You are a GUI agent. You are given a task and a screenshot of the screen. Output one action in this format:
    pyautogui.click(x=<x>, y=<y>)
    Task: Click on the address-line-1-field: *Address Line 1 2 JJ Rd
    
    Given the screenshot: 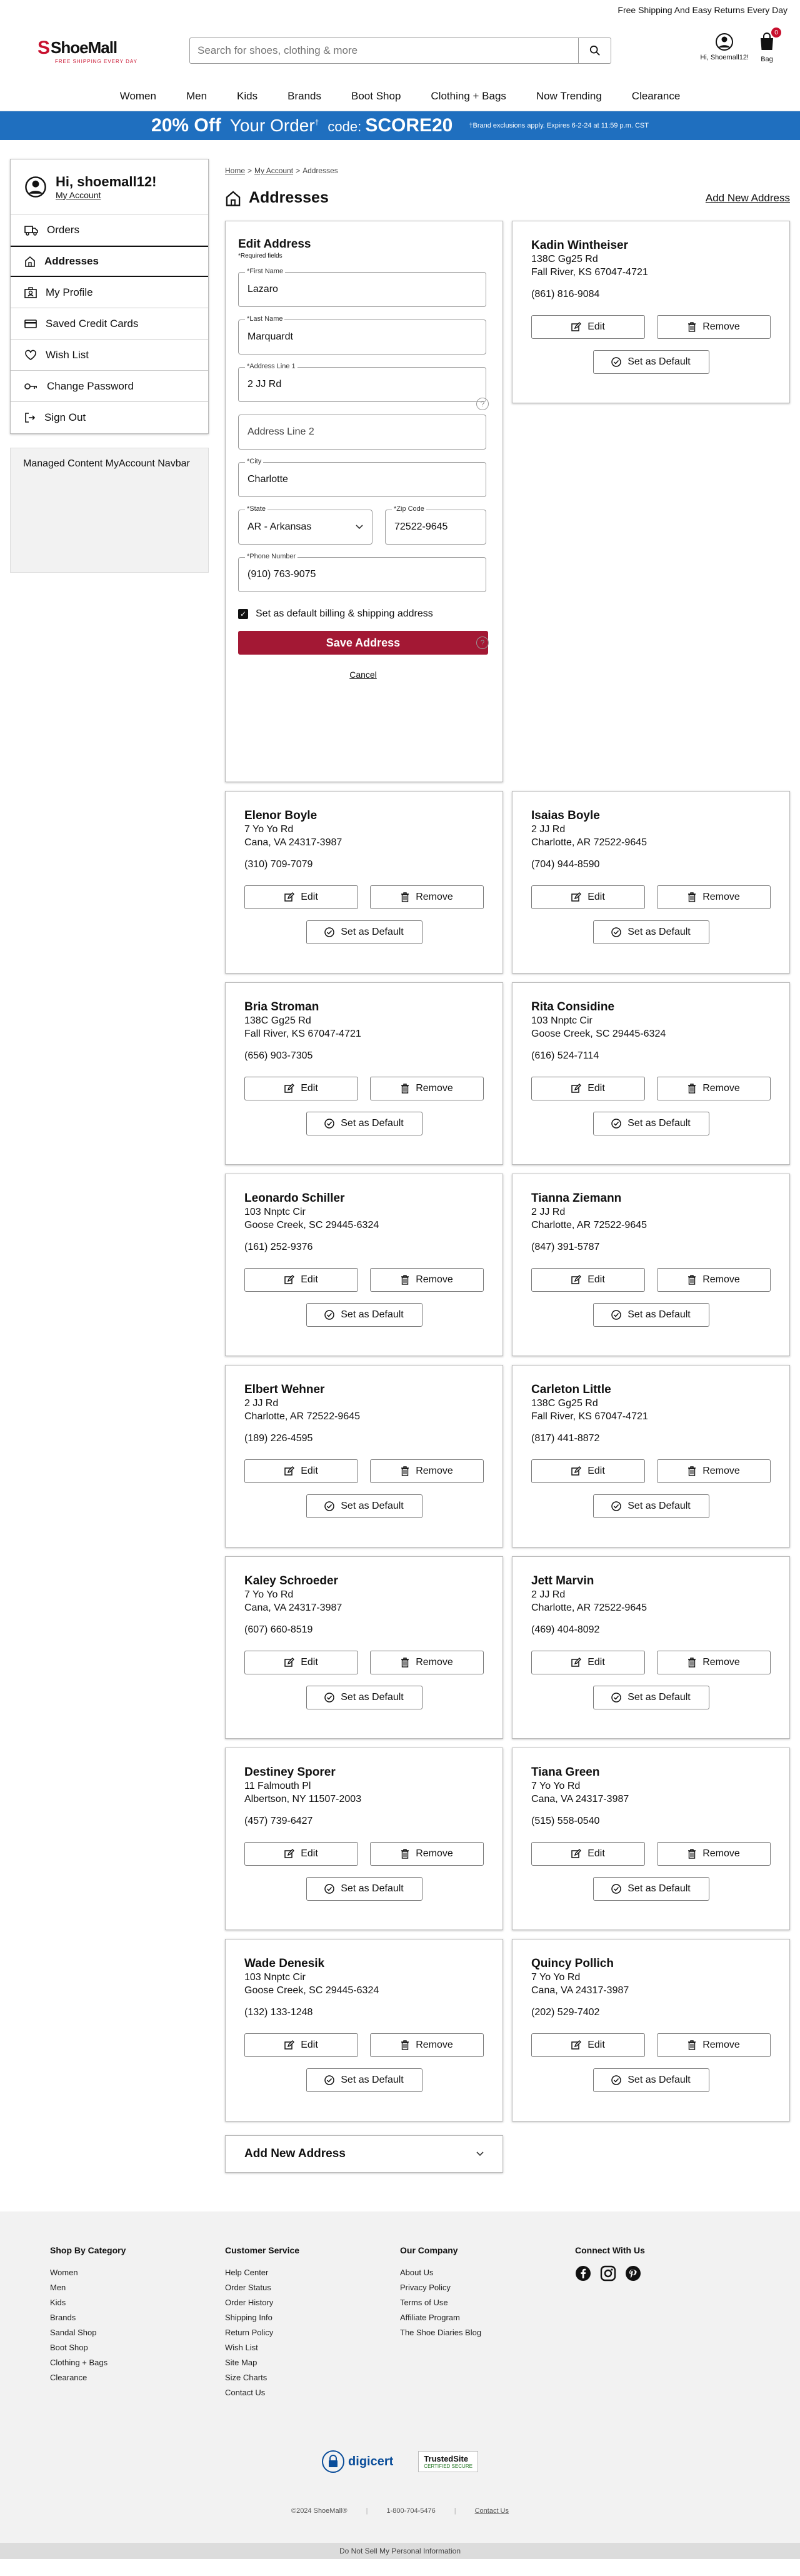 What is the action you would take?
    pyautogui.click(x=362, y=382)
    